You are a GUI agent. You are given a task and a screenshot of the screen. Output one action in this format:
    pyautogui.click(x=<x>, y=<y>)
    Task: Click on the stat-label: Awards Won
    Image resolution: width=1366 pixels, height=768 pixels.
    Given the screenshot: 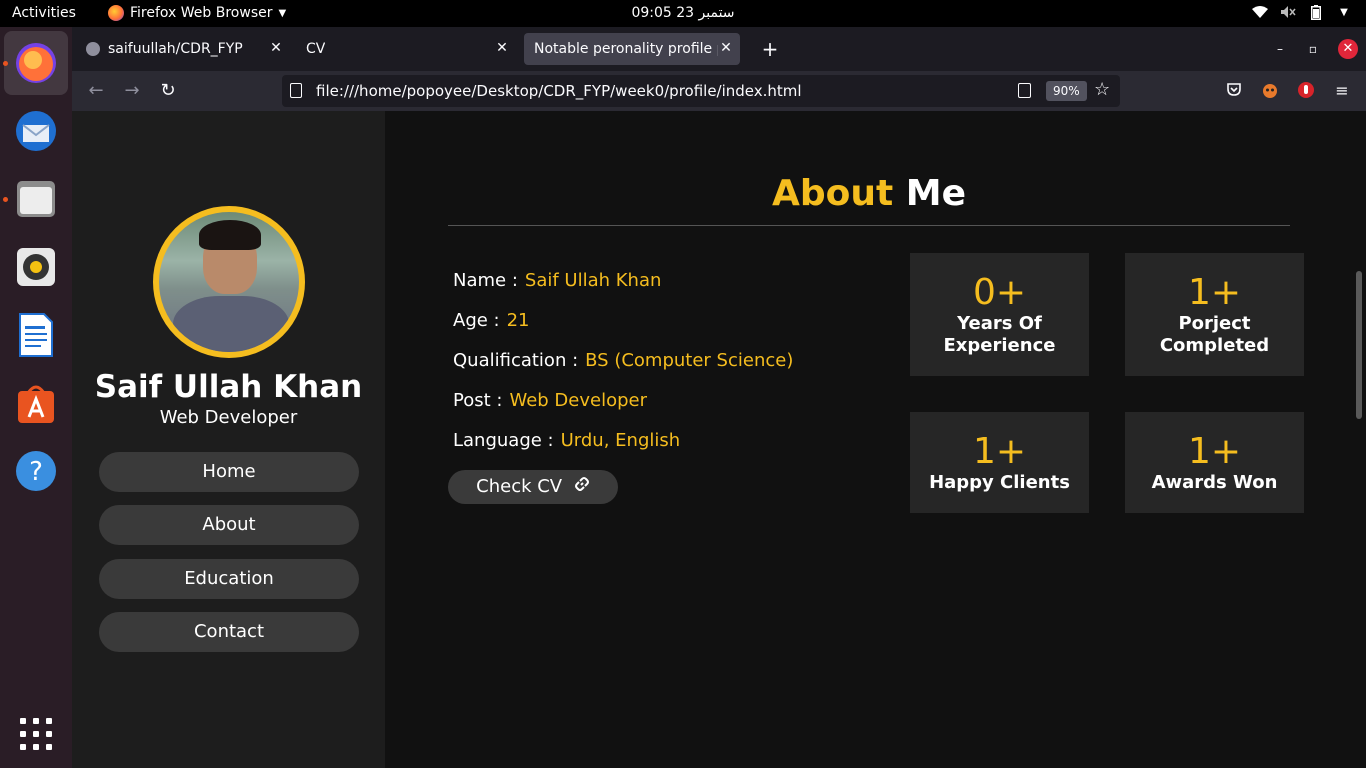 What is the action you would take?
    pyautogui.click(x=1214, y=482)
    